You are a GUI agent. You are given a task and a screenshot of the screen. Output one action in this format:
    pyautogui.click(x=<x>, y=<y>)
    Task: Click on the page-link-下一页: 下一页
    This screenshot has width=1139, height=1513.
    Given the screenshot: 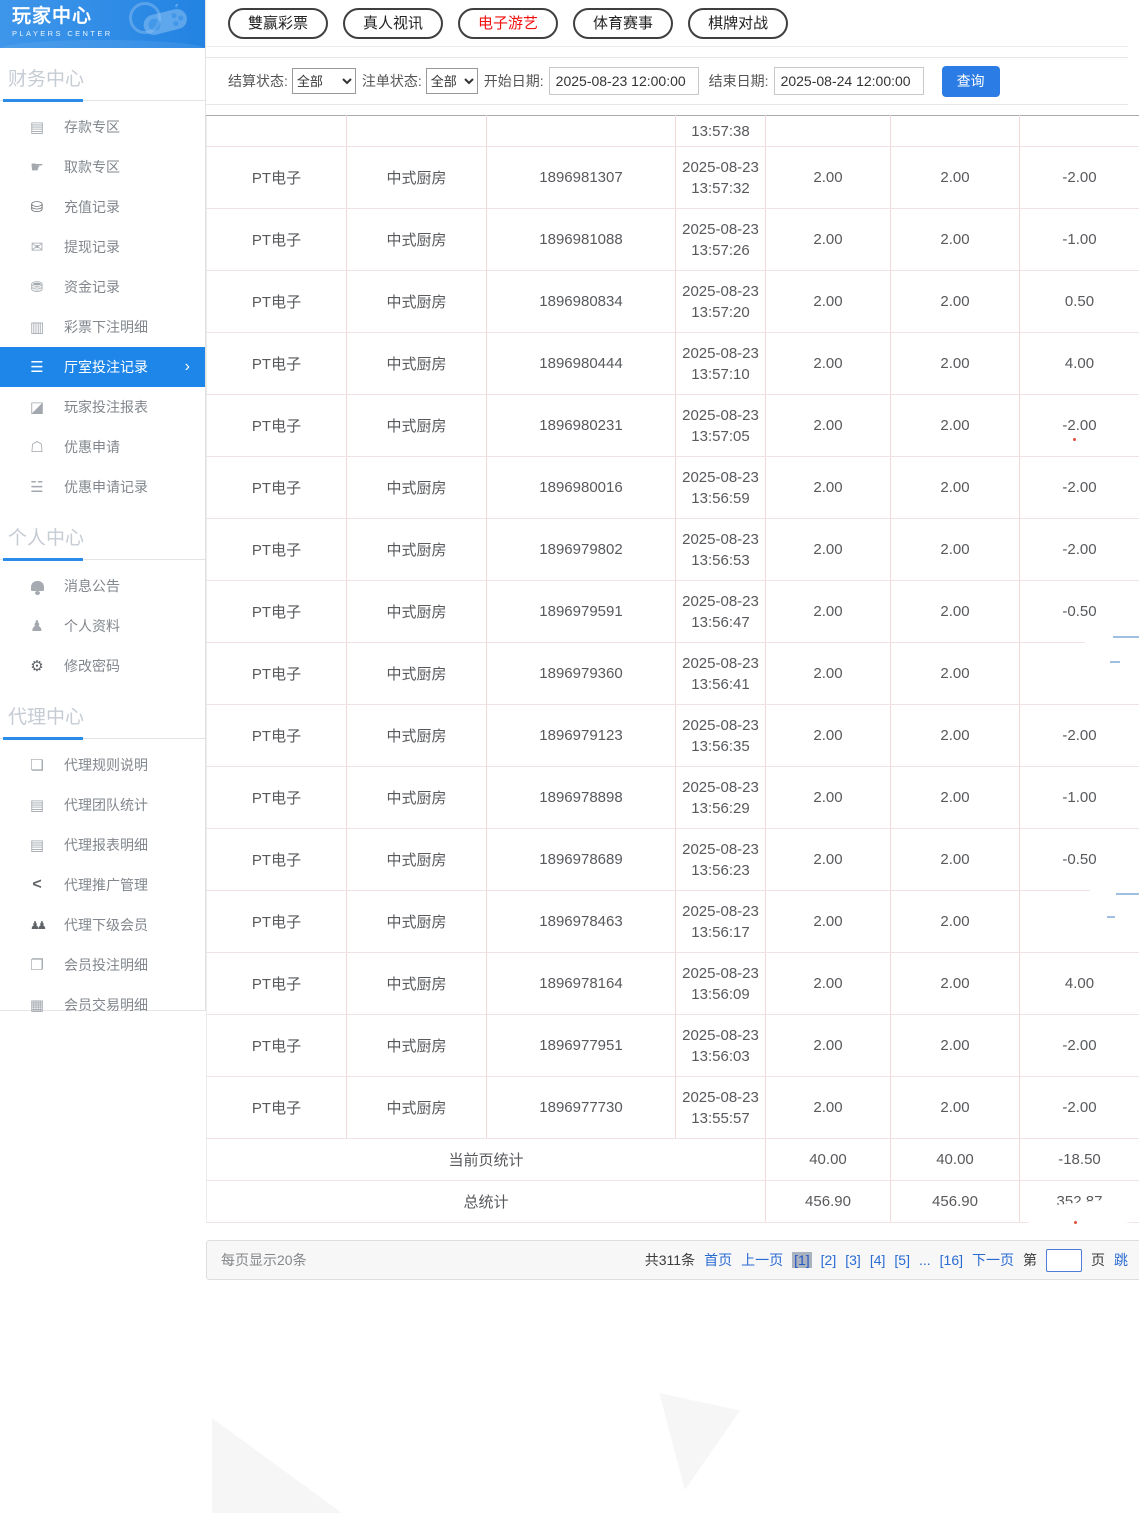 What is the action you would take?
    pyautogui.click(x=993, y=1260)
    